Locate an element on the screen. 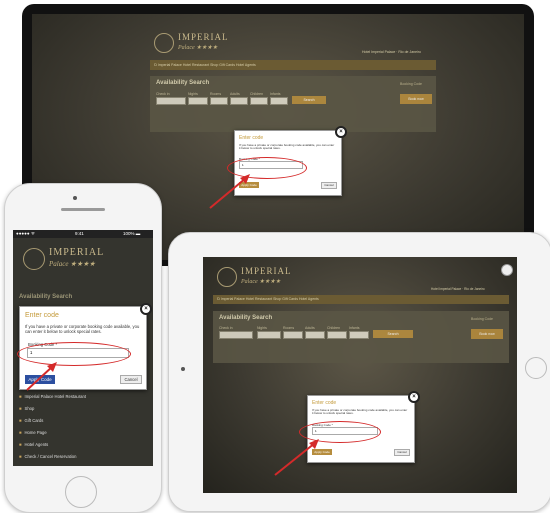 This screenshot has width=550, height=513. tablet-adults-select is located at coordinates (315, 335).